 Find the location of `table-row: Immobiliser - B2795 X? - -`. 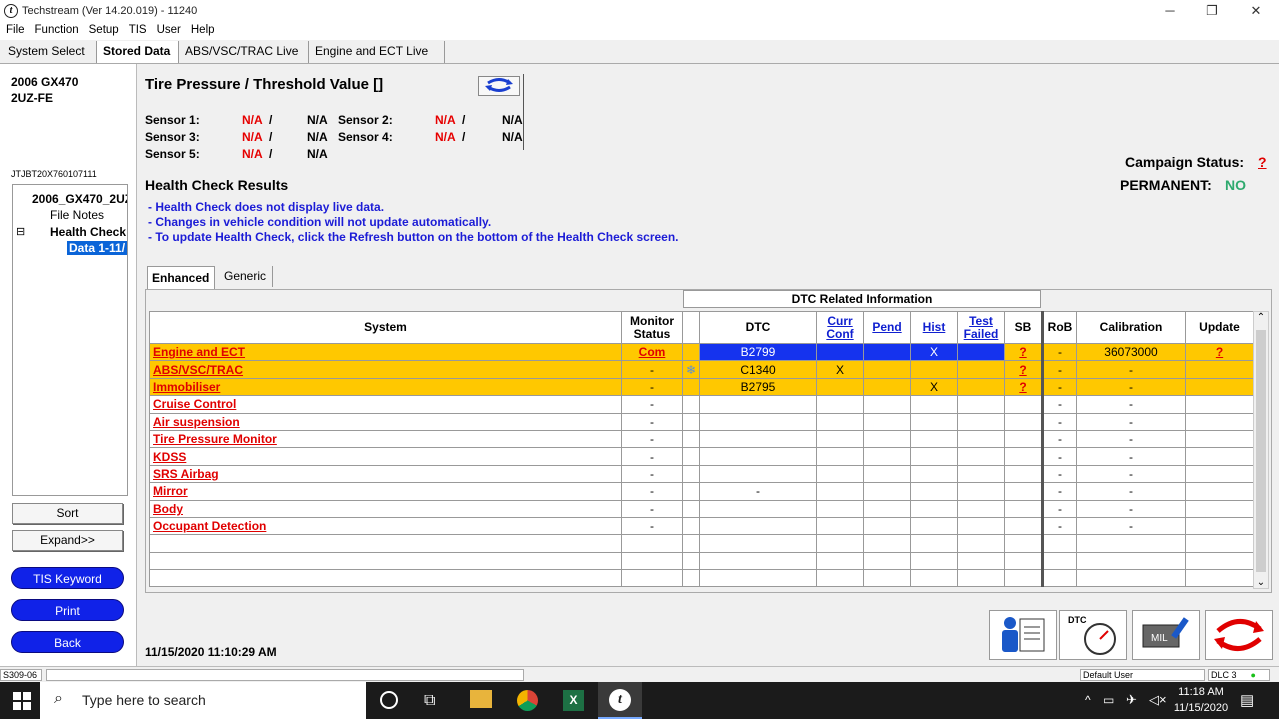

table-row: Immobiliser - B2795 X? - - is located at coordinates (701, 387).